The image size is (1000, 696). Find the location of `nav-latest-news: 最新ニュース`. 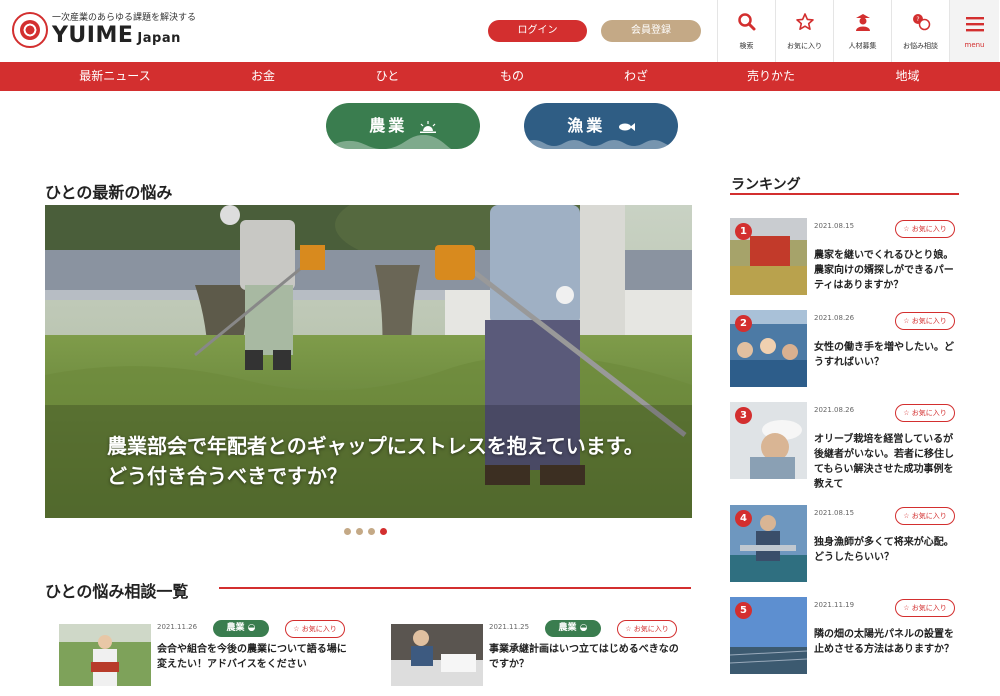

nav-latest-news: 最新ニュース is located at coordinates (115, 76).